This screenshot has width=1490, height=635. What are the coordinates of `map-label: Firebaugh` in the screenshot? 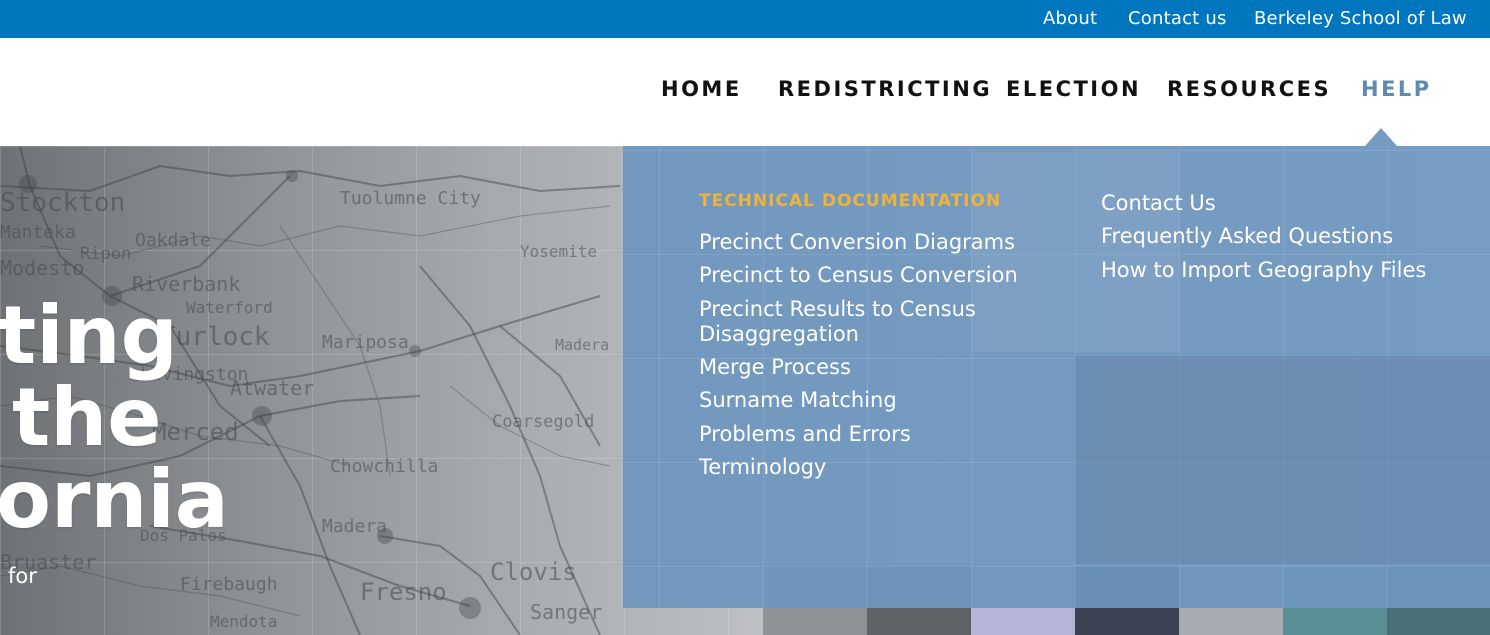 It's located at (229, 584).